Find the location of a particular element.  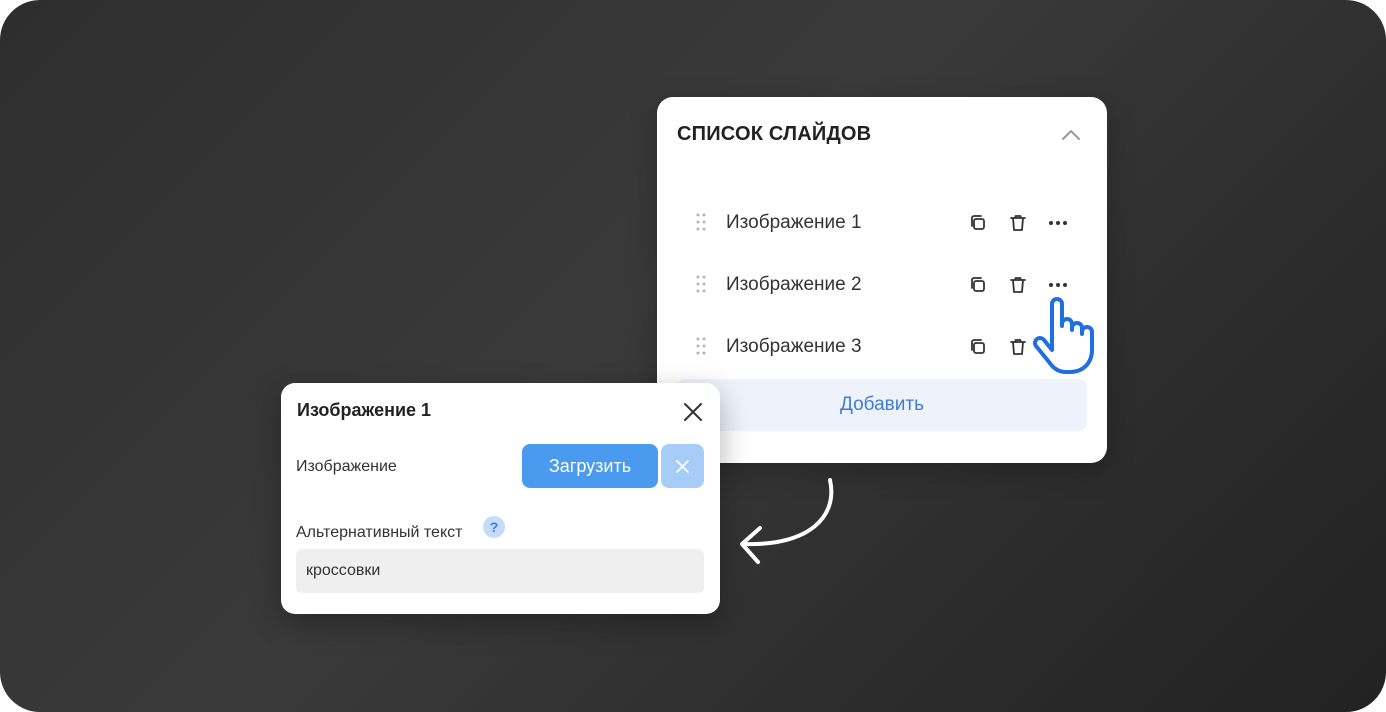

slide-label: Изображение 2 is located at coordinates (794, 284).